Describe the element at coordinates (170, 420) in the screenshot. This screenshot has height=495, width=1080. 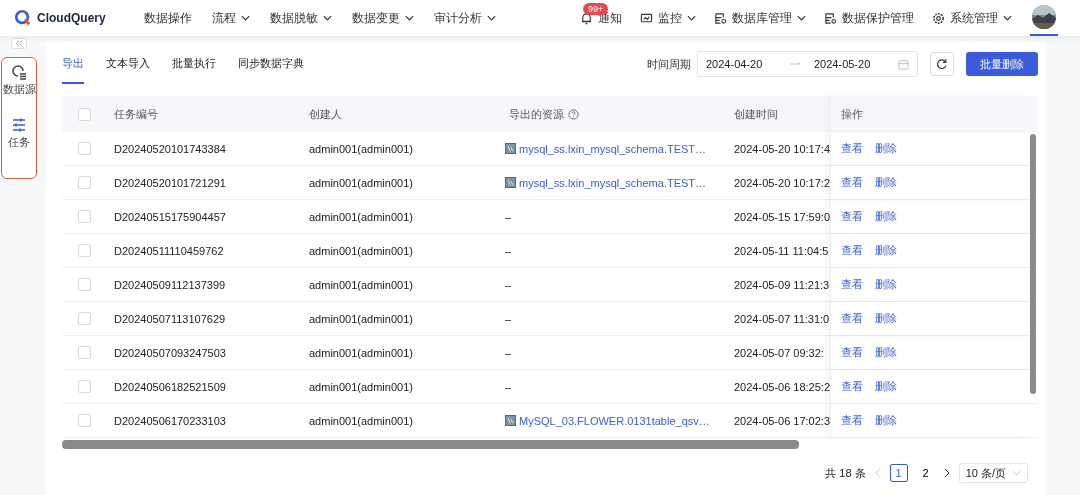
I see `table-cell: D20240506170233103` at that location.